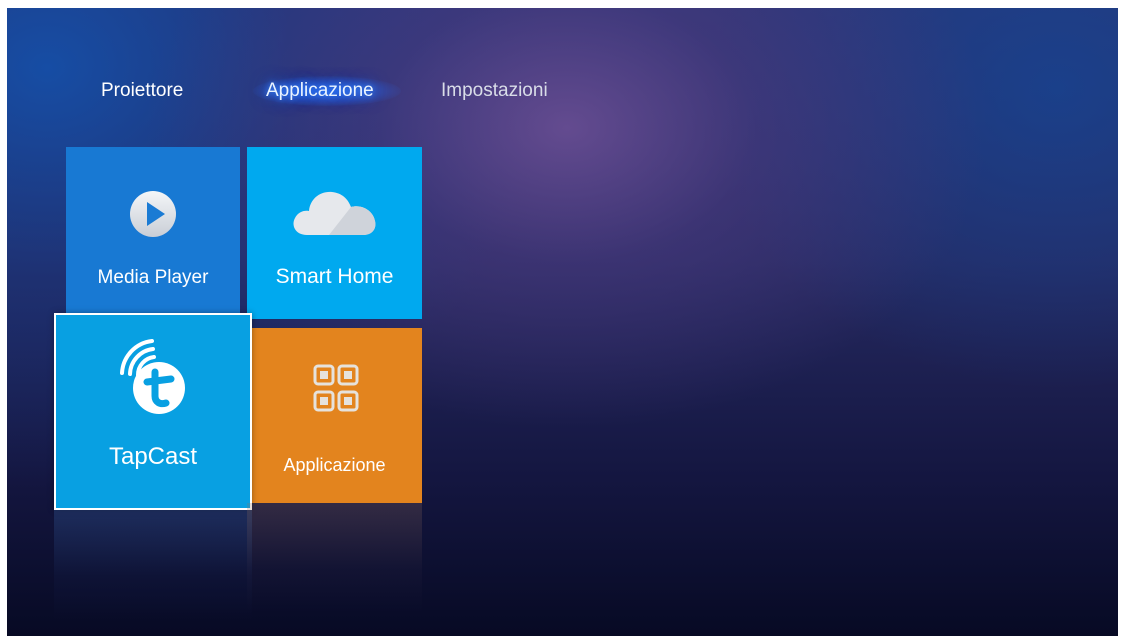 Image resolution: width=1125 pixels, height=636 pixels. What do you see at coordinates (153, 216) in the screenshot?
I see `play-icon` at bounding box center [153, 216].